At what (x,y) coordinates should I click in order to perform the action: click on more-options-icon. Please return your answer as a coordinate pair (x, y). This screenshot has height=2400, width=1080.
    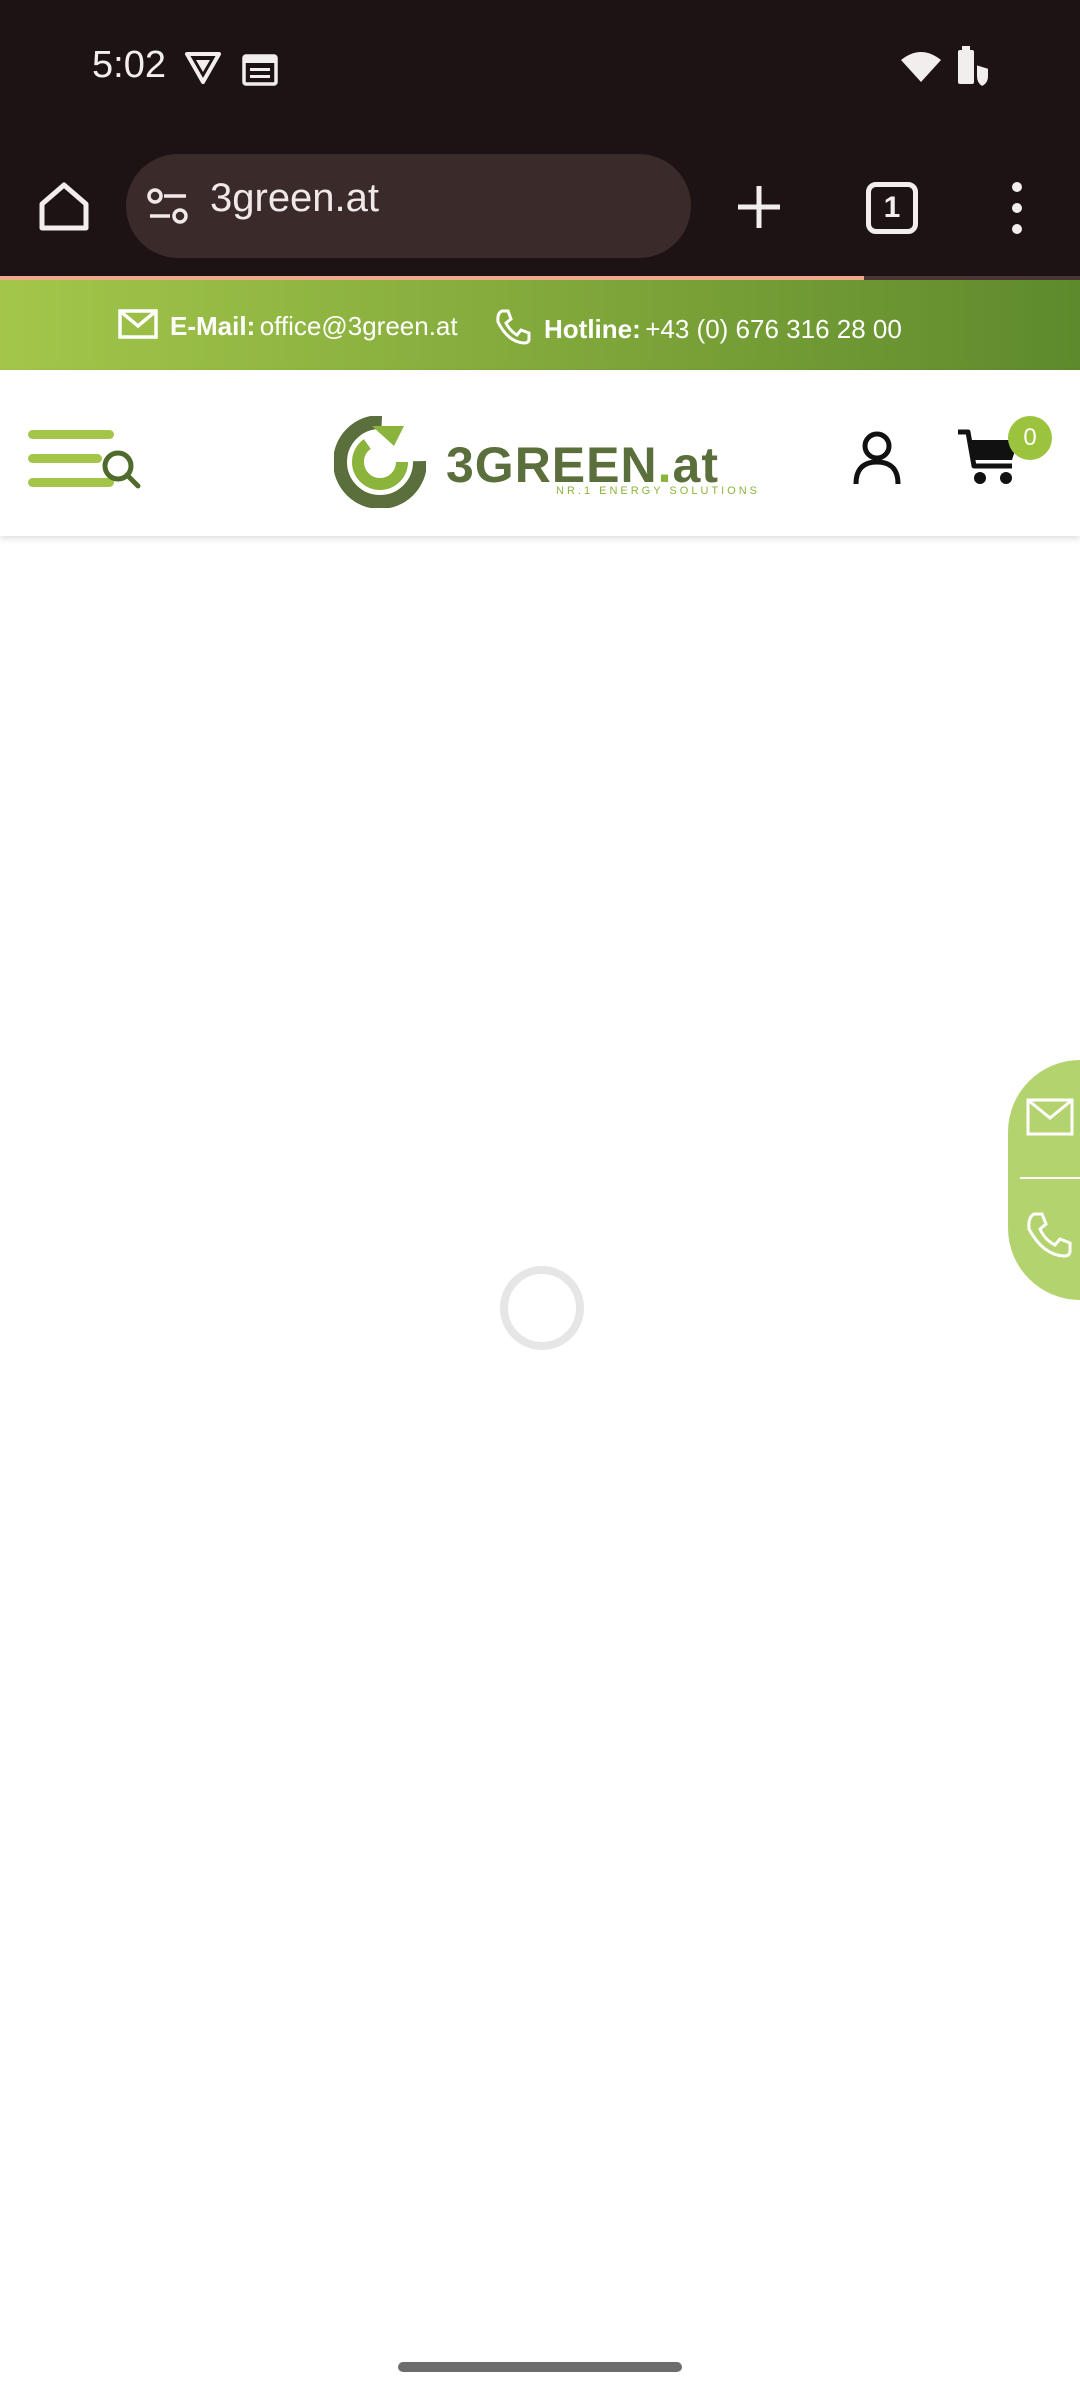
    Looking at the image, I should click on (1017, 210).